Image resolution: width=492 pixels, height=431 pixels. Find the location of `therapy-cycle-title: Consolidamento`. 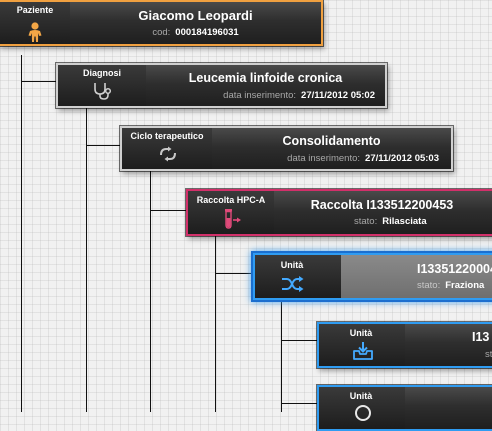

therapy-cycle-title: Consolidamento is located at coordinates (331, 141).